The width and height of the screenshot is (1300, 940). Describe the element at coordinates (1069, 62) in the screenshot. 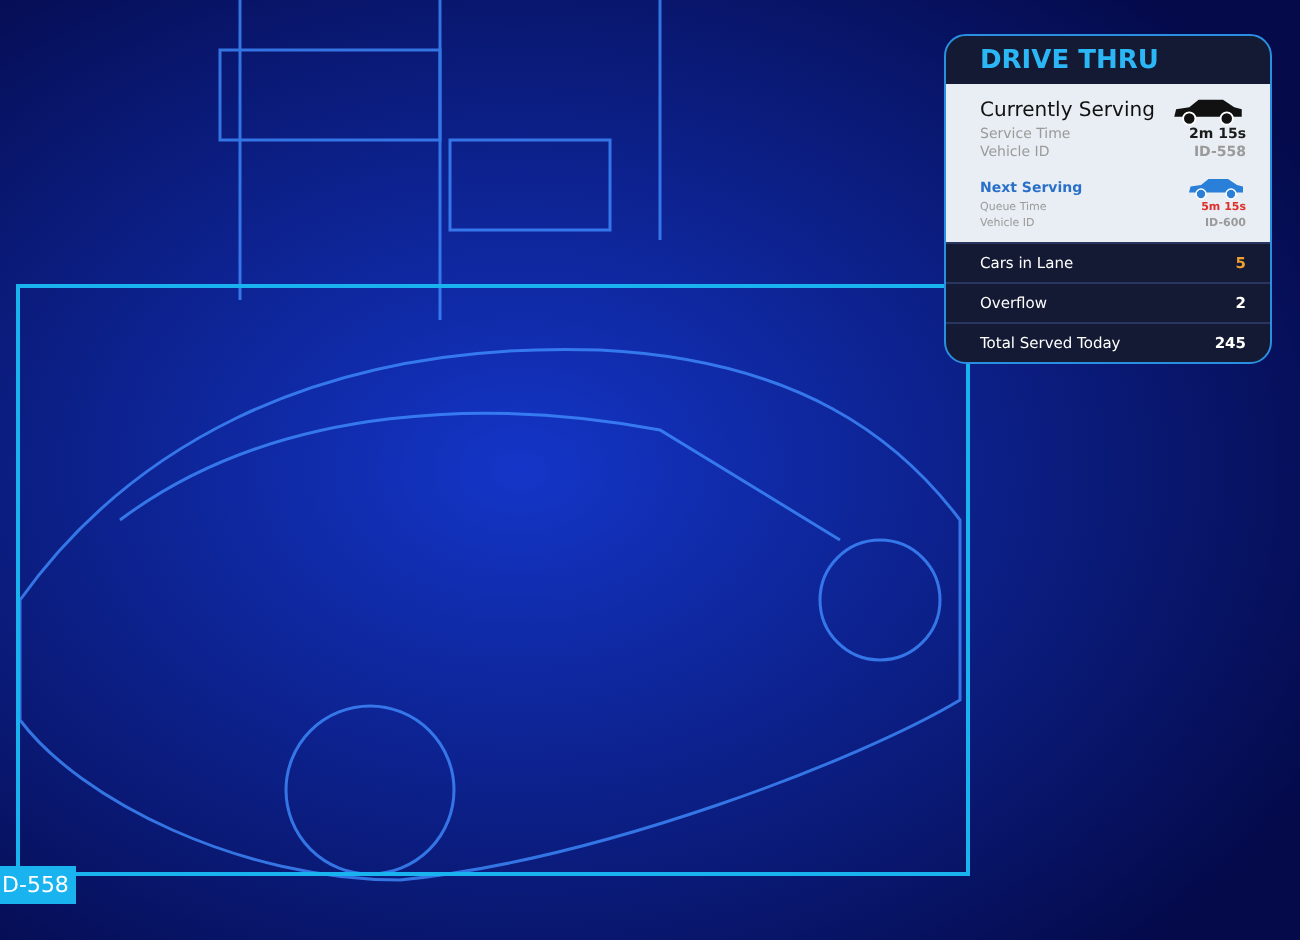

I see `panel-title: DRIVE THRU` at that location.